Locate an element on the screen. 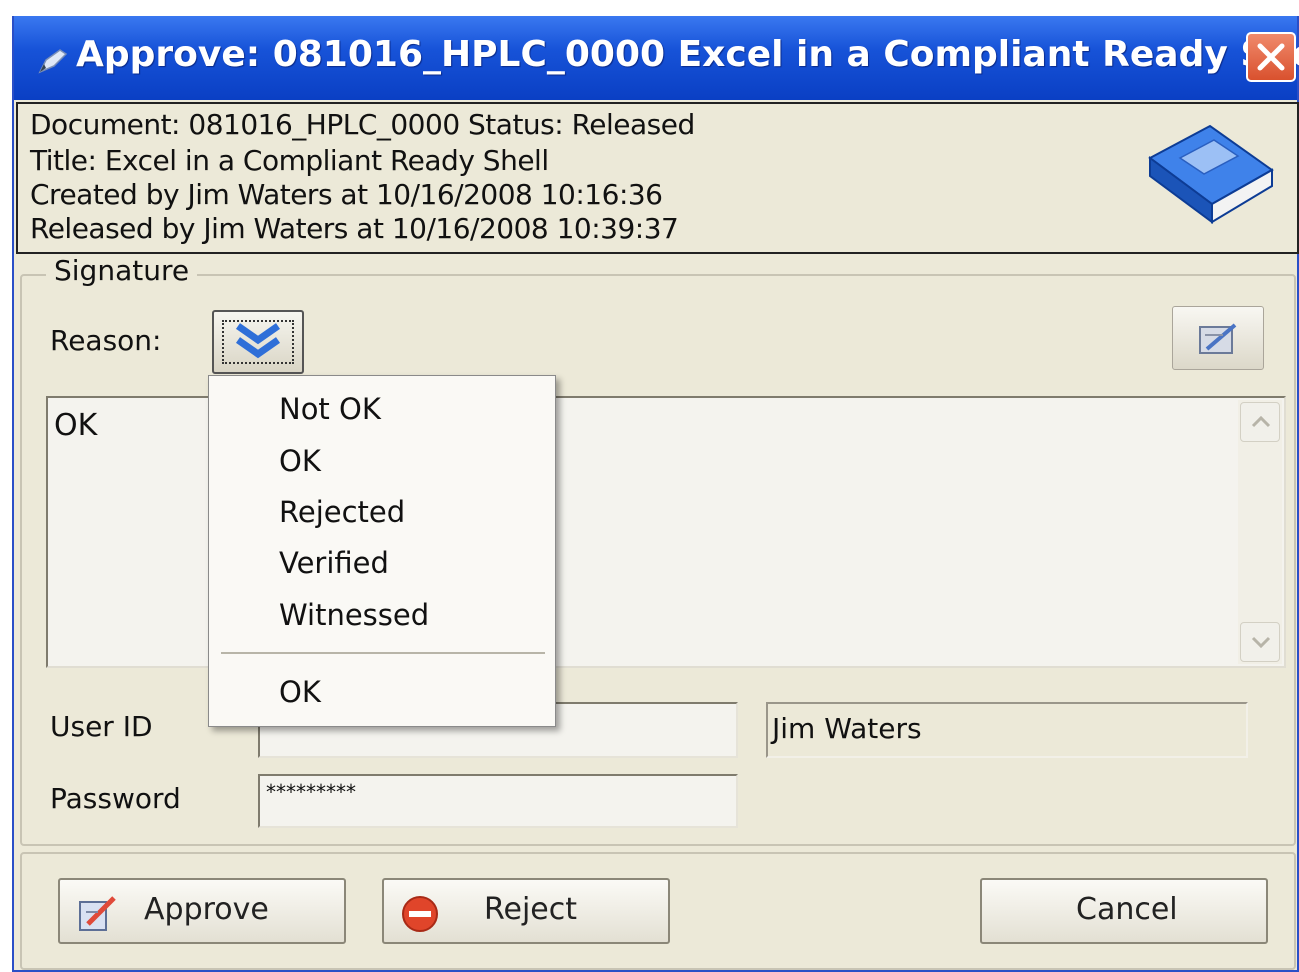 The width and height of the screenshot is (1299, 972). menu-item-recent-ok: OK is located at coordinates (300, 692).